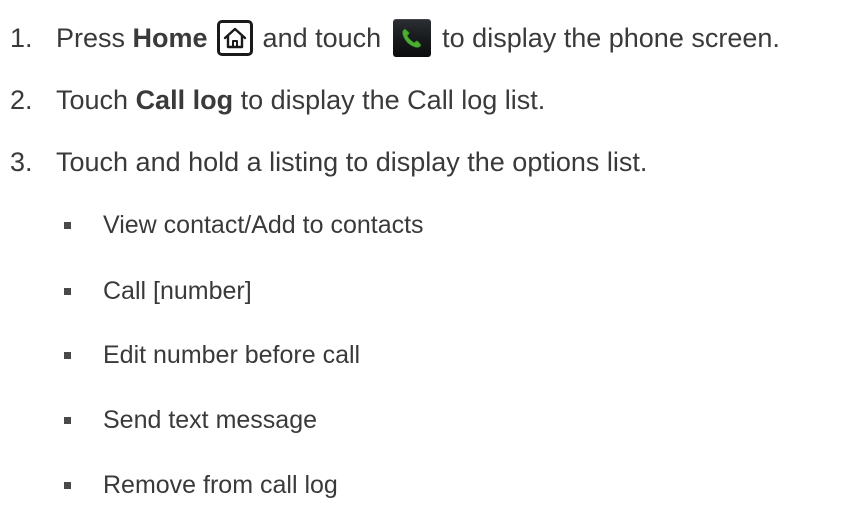  I want to click on step-text-mid: and touch, so click(322, 38).